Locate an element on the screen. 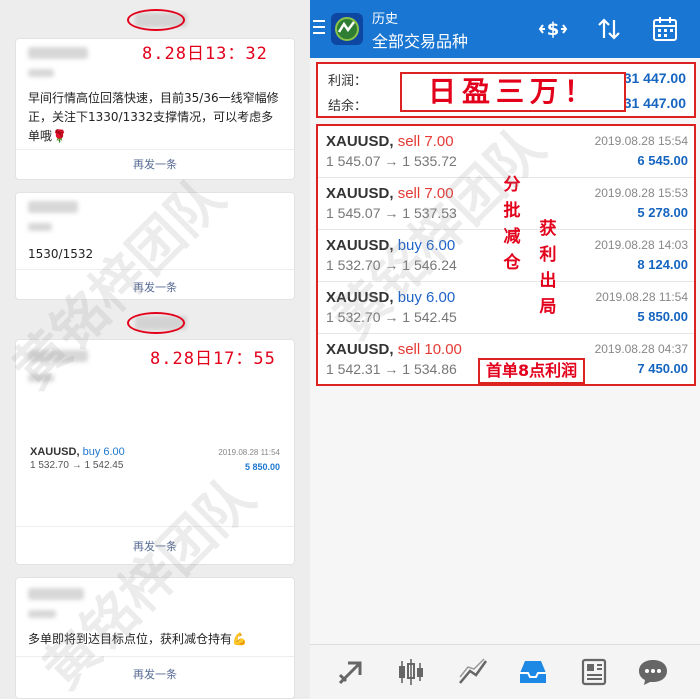 This screenshot has width=700, height=699. balance-value: 31 447.00 is located at coordinates (654, 103).